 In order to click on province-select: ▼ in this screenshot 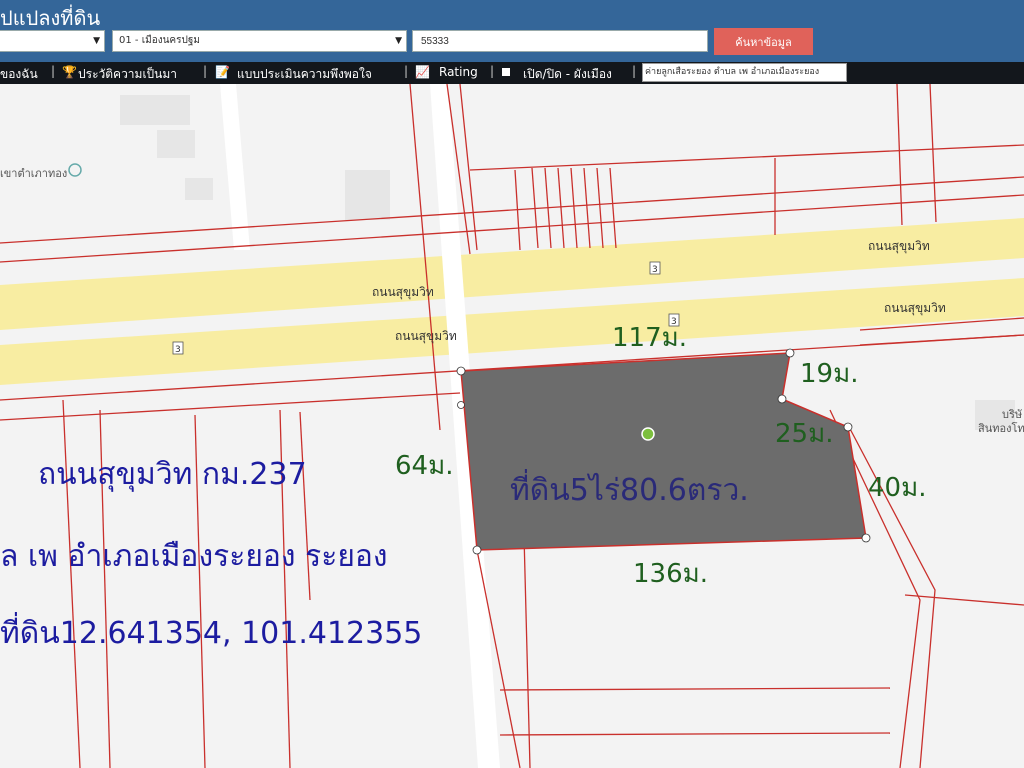, I will do `click(52, 41)`.